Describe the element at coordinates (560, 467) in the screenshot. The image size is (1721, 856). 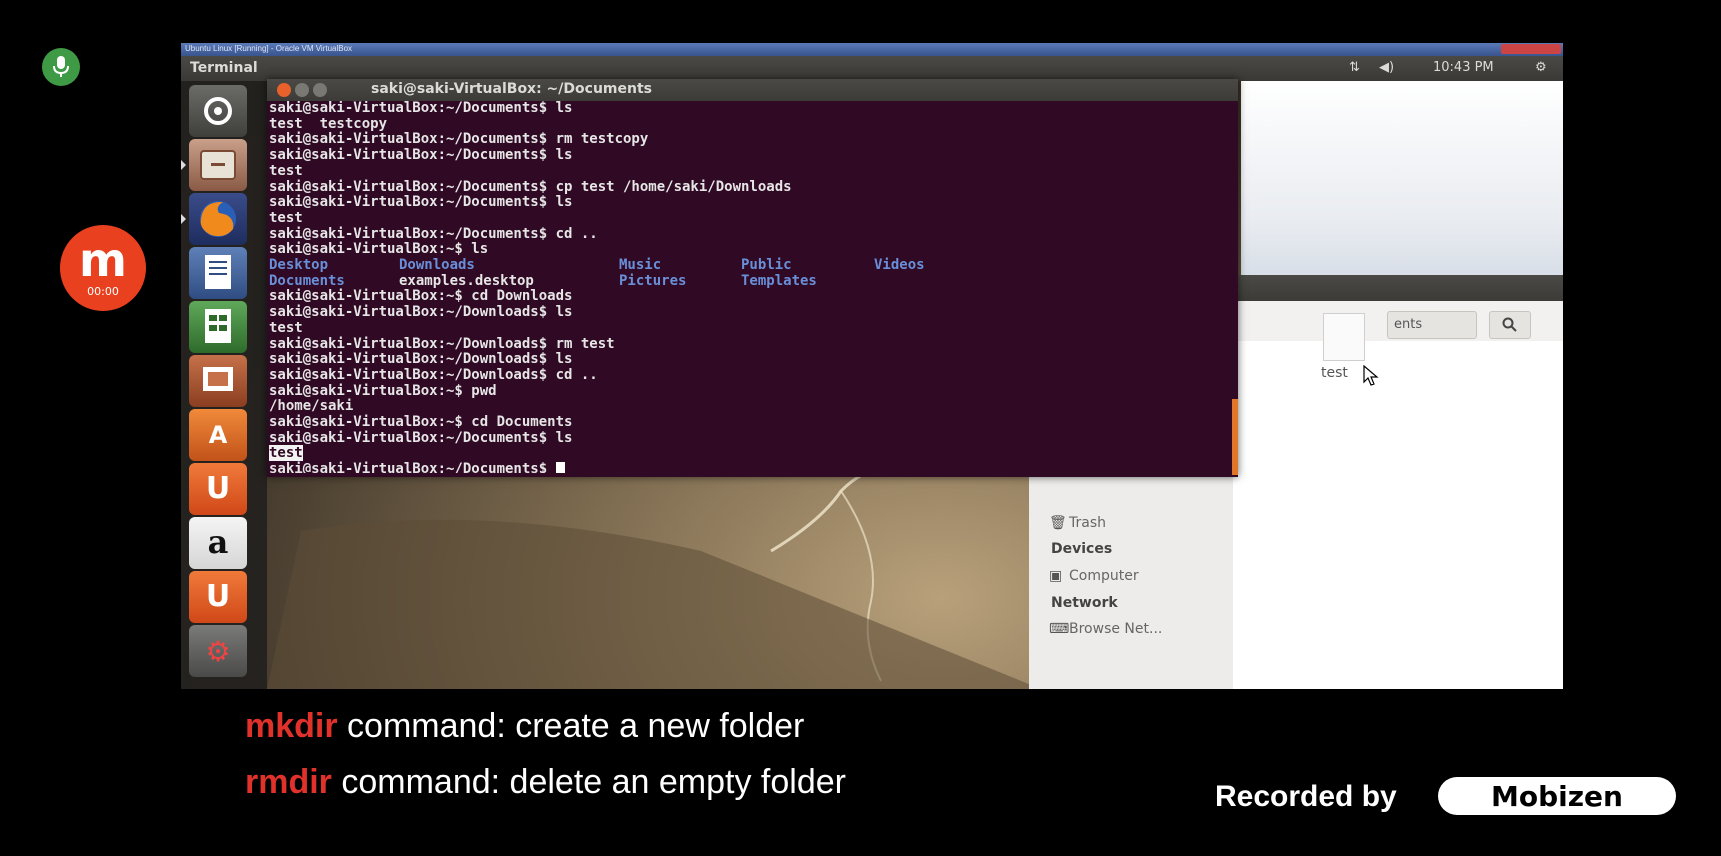
I see `terminal-cursor` at that location.